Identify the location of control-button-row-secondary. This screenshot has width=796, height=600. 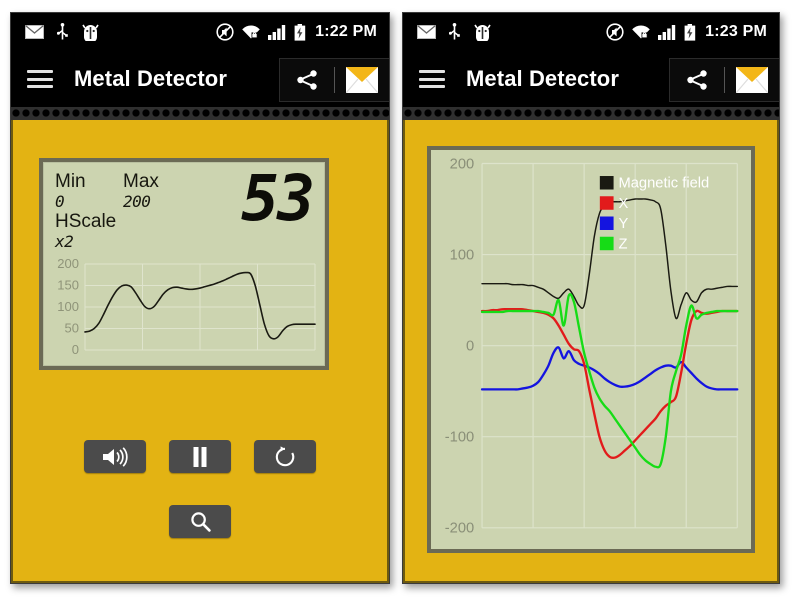
(200, 521).